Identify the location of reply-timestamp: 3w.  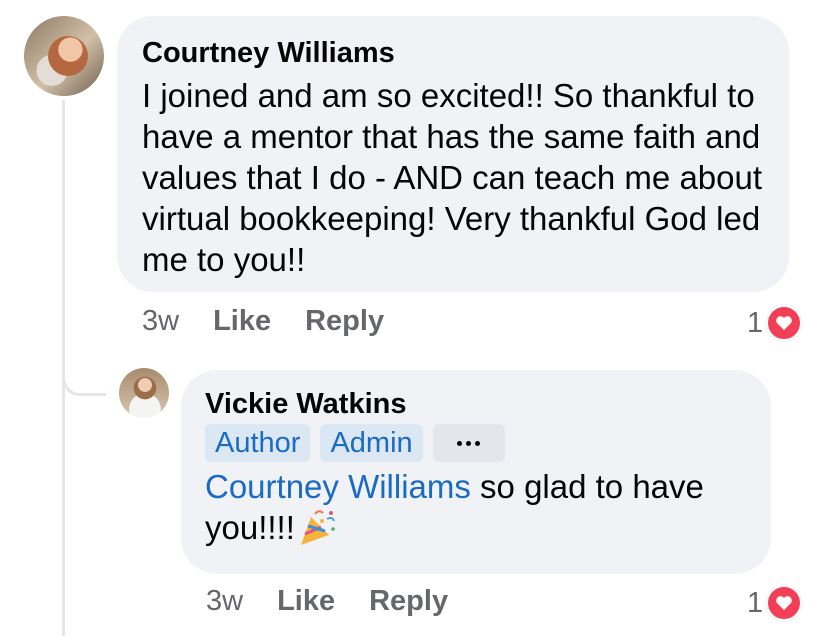
(224, 601).